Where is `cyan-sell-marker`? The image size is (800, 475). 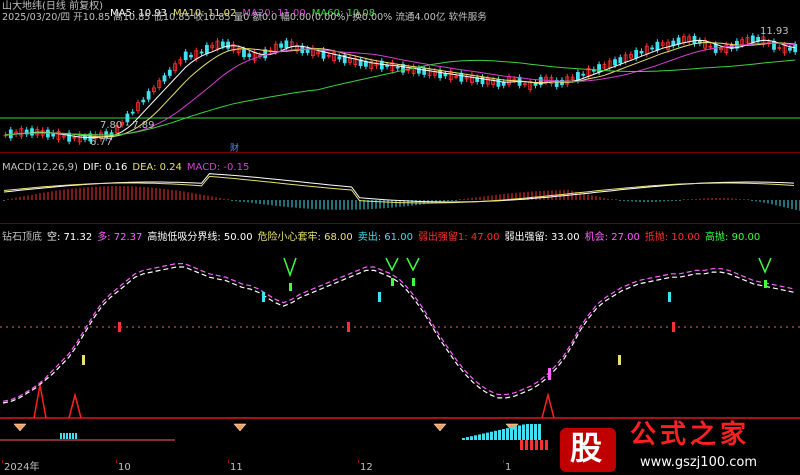 cyan-sell-marker is located at coordinates (669, 297).